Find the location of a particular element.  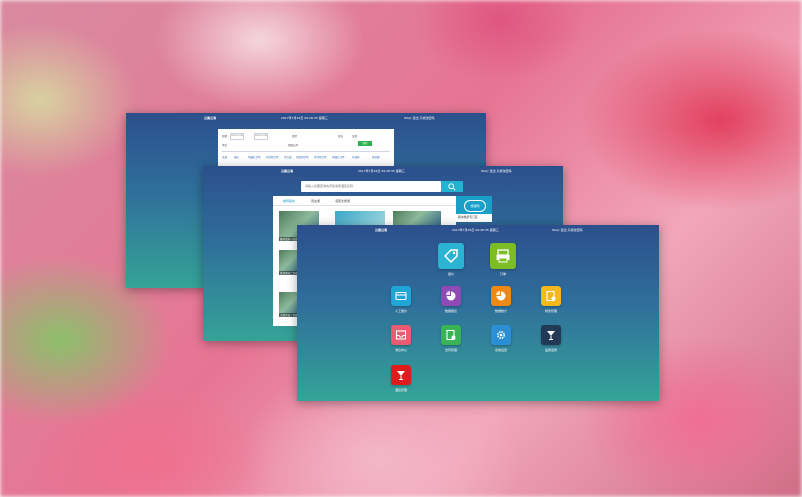

tab-nearby: 周边游 is located at coordinates (315, 201).